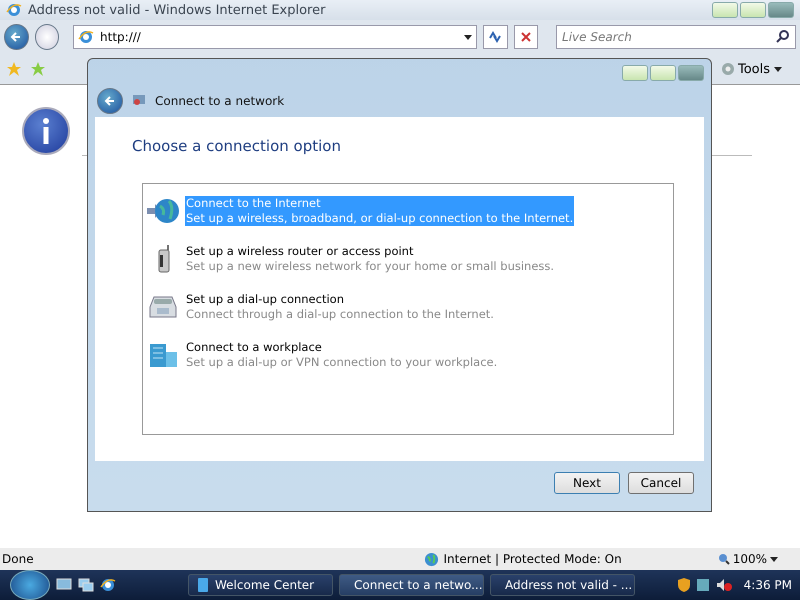  Describe the element at coordinates (86, 585) in the screenshot. I see `window-switch-icon` at that location.